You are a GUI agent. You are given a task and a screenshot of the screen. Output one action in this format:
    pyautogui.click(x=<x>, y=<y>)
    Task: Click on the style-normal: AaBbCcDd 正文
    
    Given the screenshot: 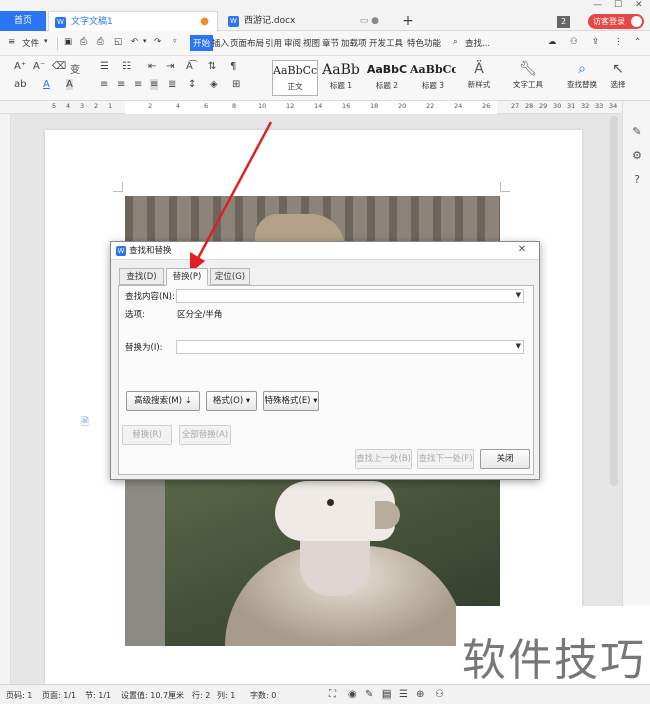 What is the action you would take?
    pyautogui.click(x=295, y=78)
    